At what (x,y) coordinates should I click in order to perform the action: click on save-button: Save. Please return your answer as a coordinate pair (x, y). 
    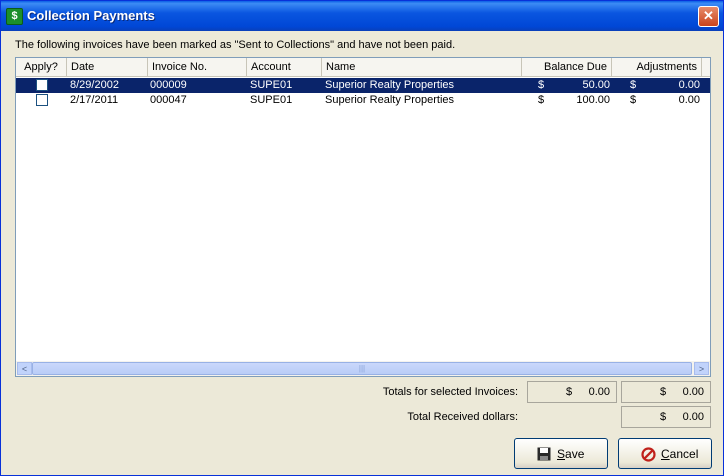
    Looking at the image, I should click on (561, 453).